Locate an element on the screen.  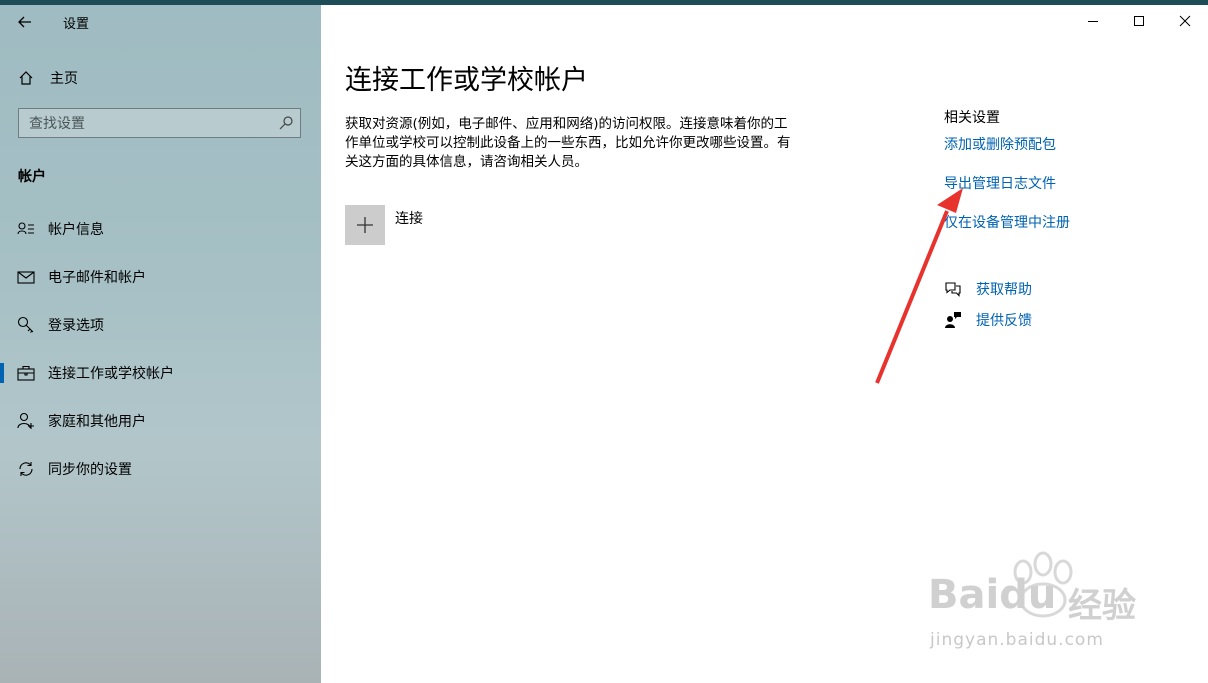
watermark-domain: jingyan.baidu.com is located at coordinates (1017, 640).